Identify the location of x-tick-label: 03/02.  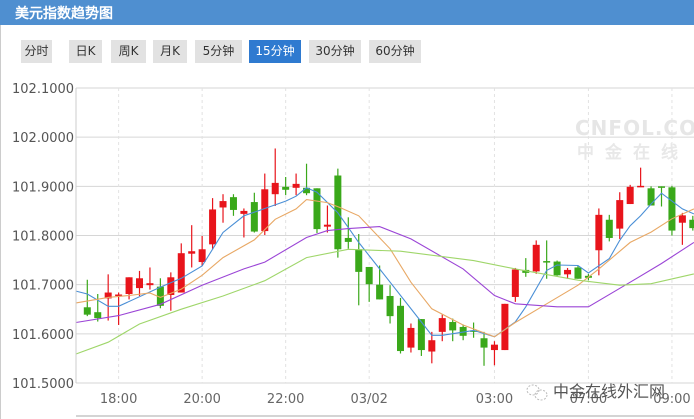
(368, 399).